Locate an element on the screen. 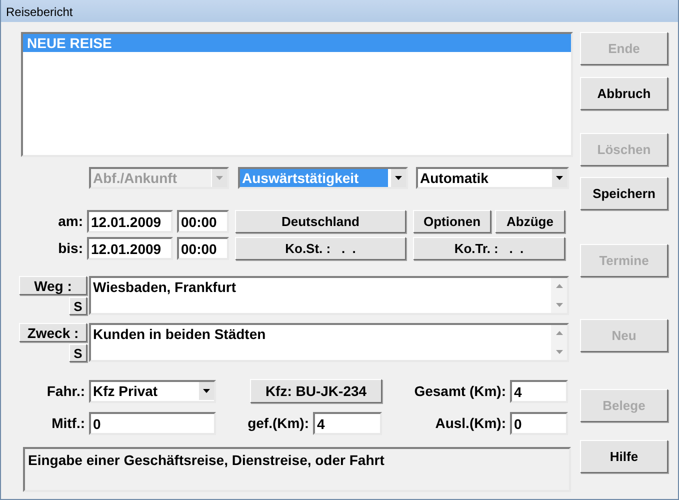  button: Speichern is located at coordinates (624, 193).